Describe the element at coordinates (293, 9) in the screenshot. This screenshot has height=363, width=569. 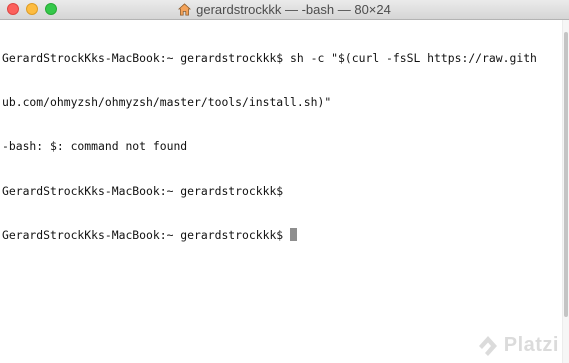
I see `window-title-text: gerardstrockkk — -bash — 80×24` at that location.